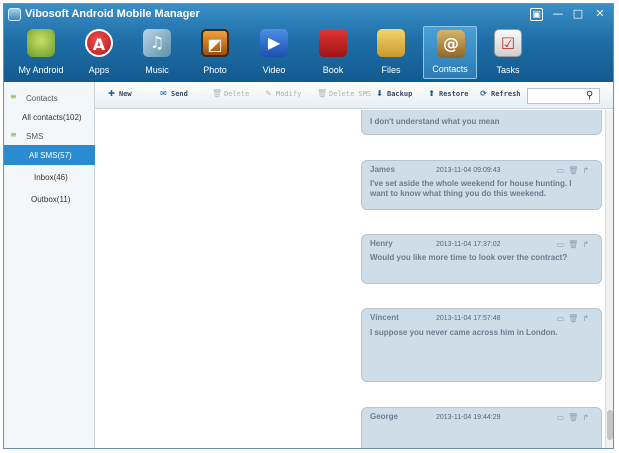 This screenshot has height=453, width=619. I want to click on sidebar-group-contacts: ≡ Contacts, so click(49, 98).